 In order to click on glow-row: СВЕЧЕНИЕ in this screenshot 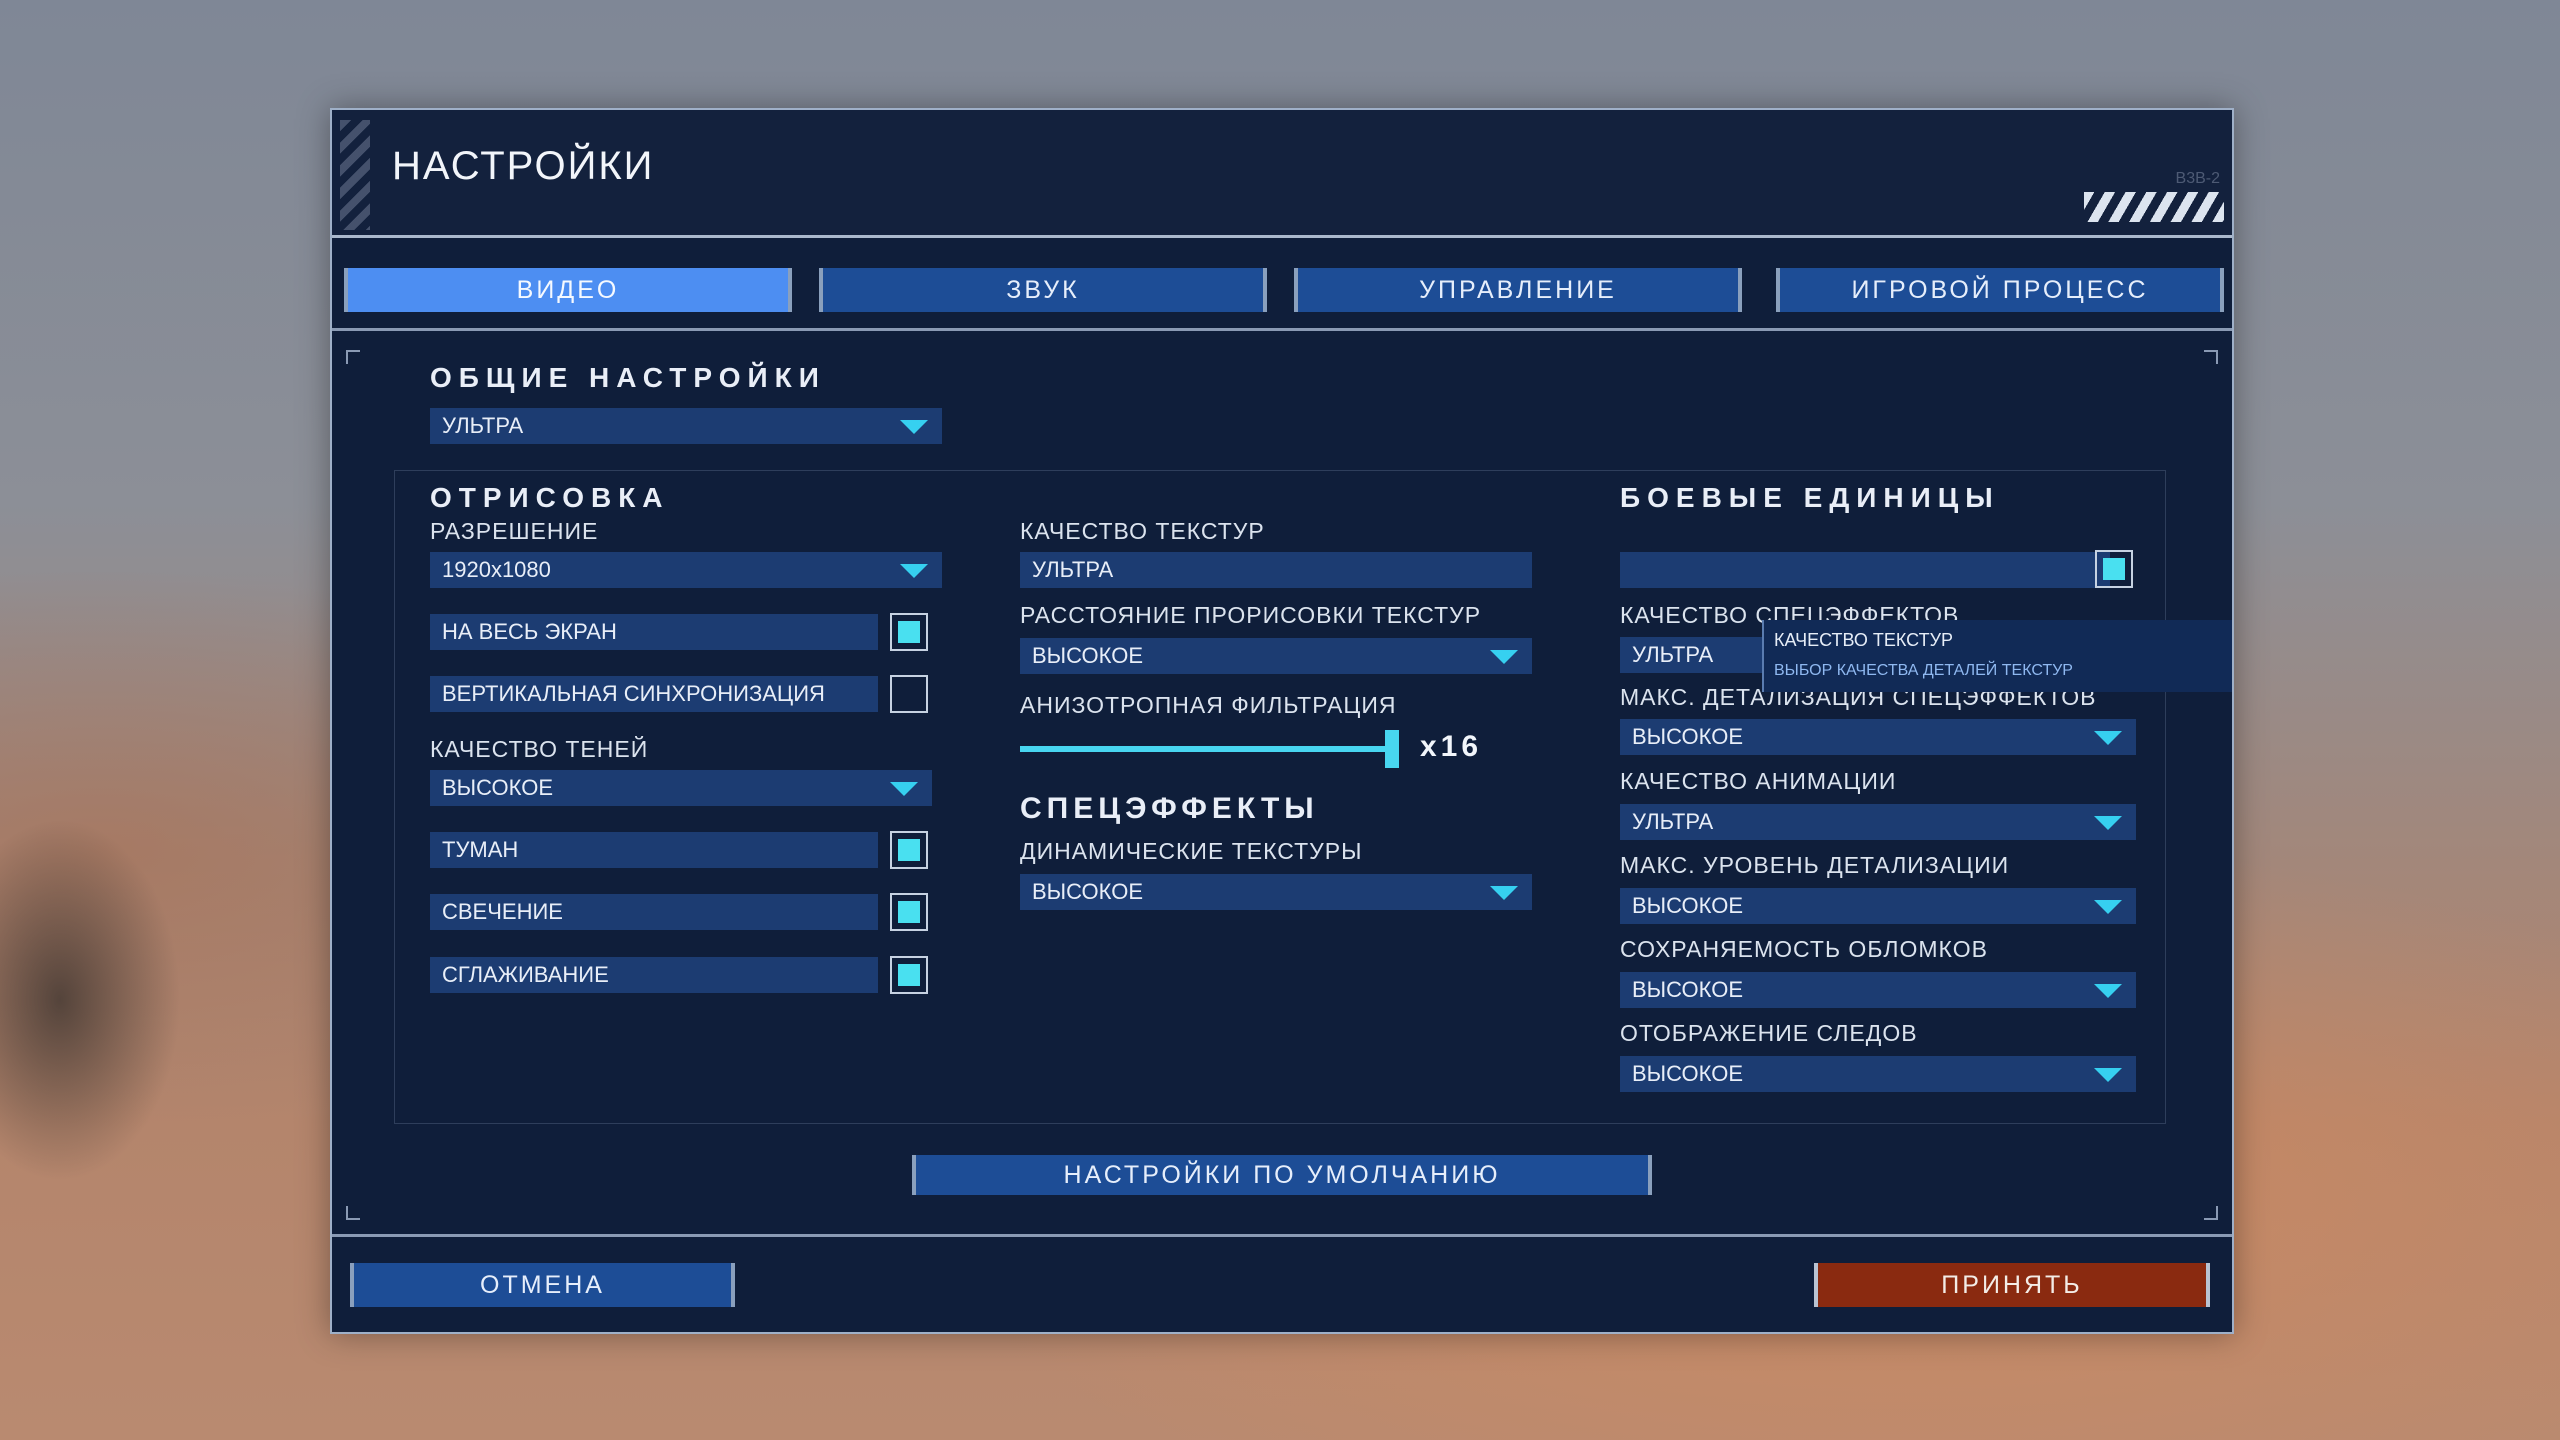, I will do `click(654, 912)`.